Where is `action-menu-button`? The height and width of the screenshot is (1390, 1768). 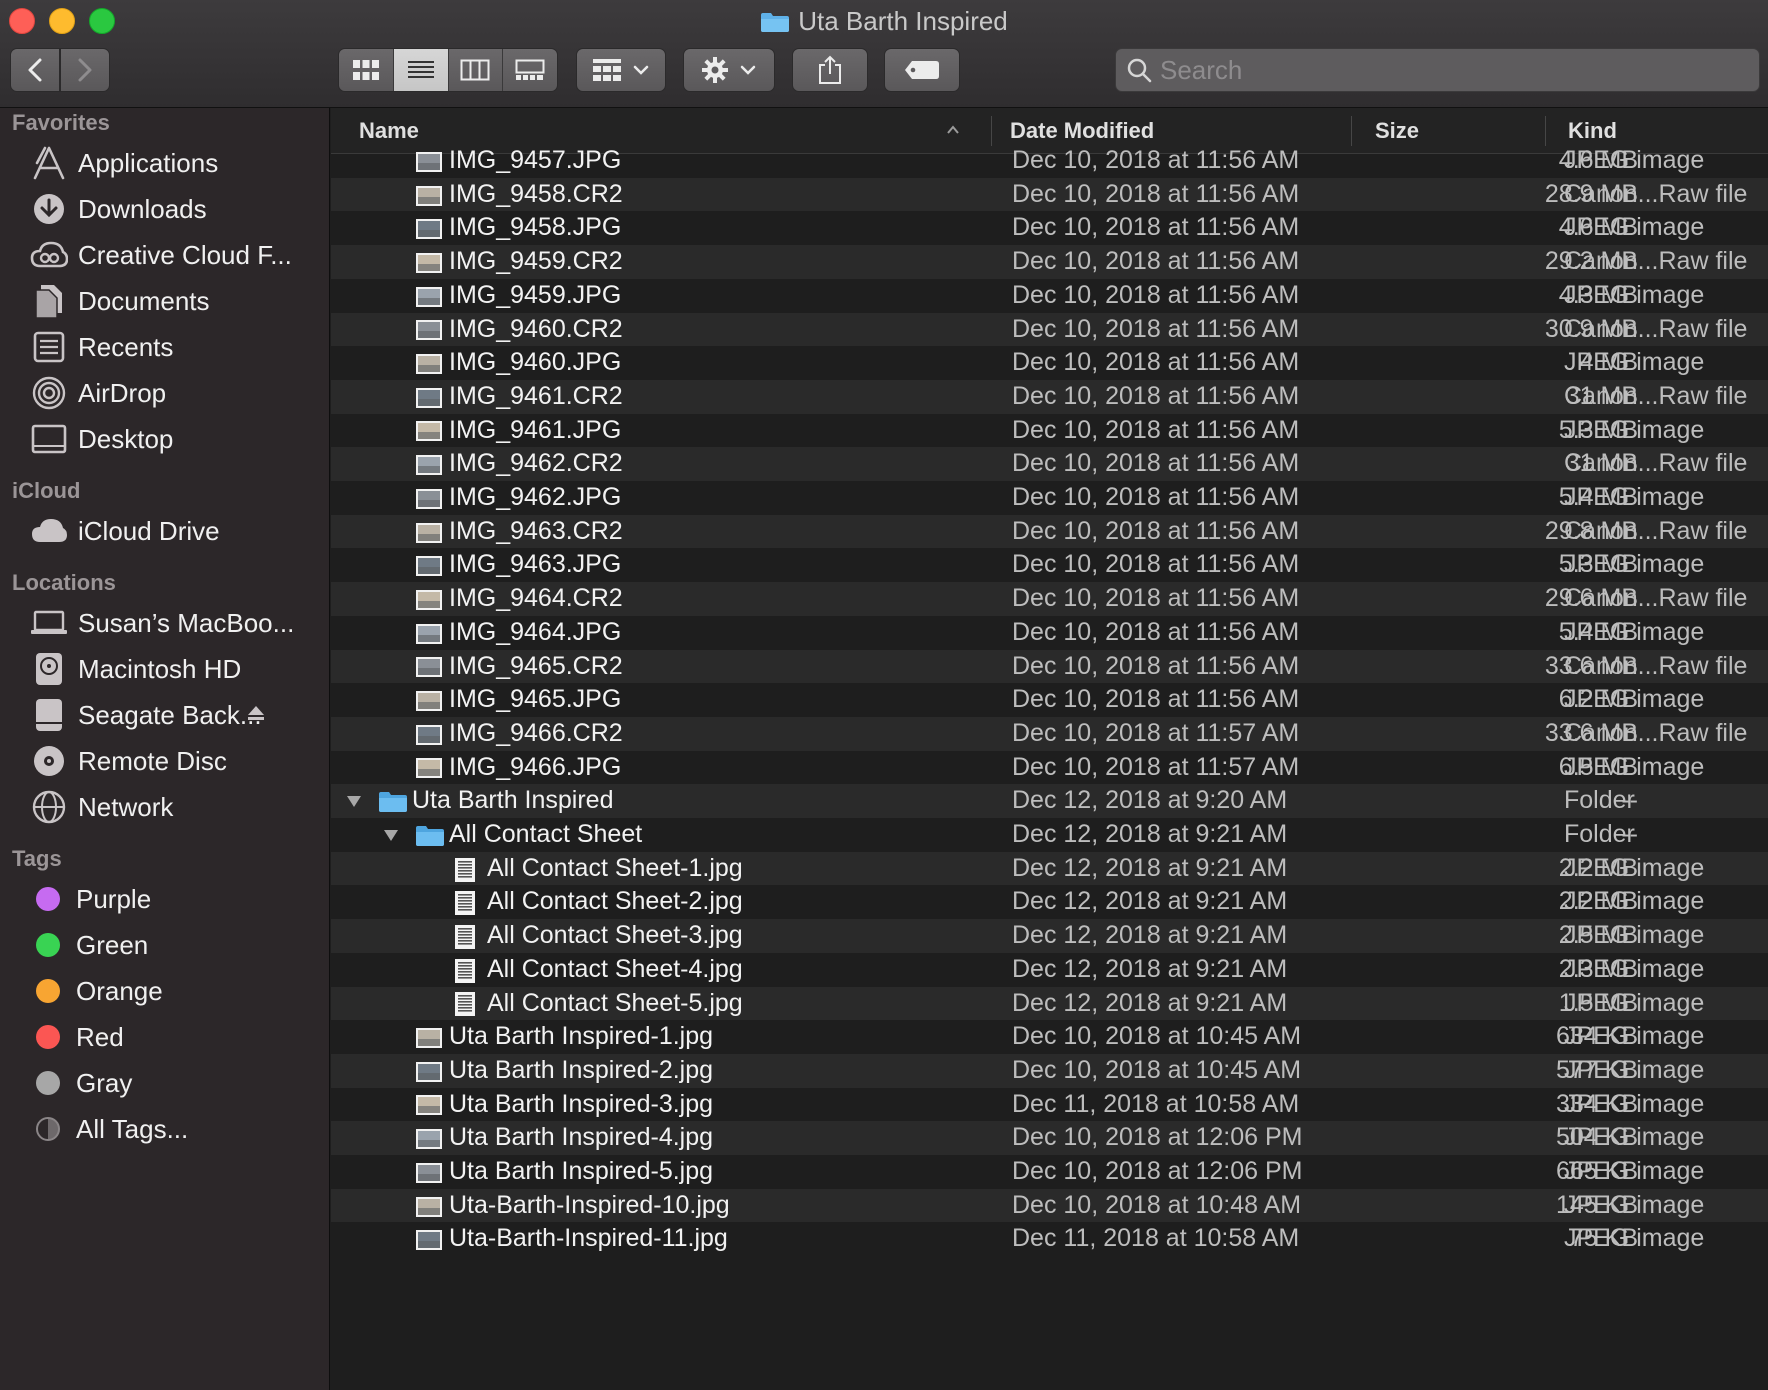
action-menu-button is located at coordinates (729, 70).